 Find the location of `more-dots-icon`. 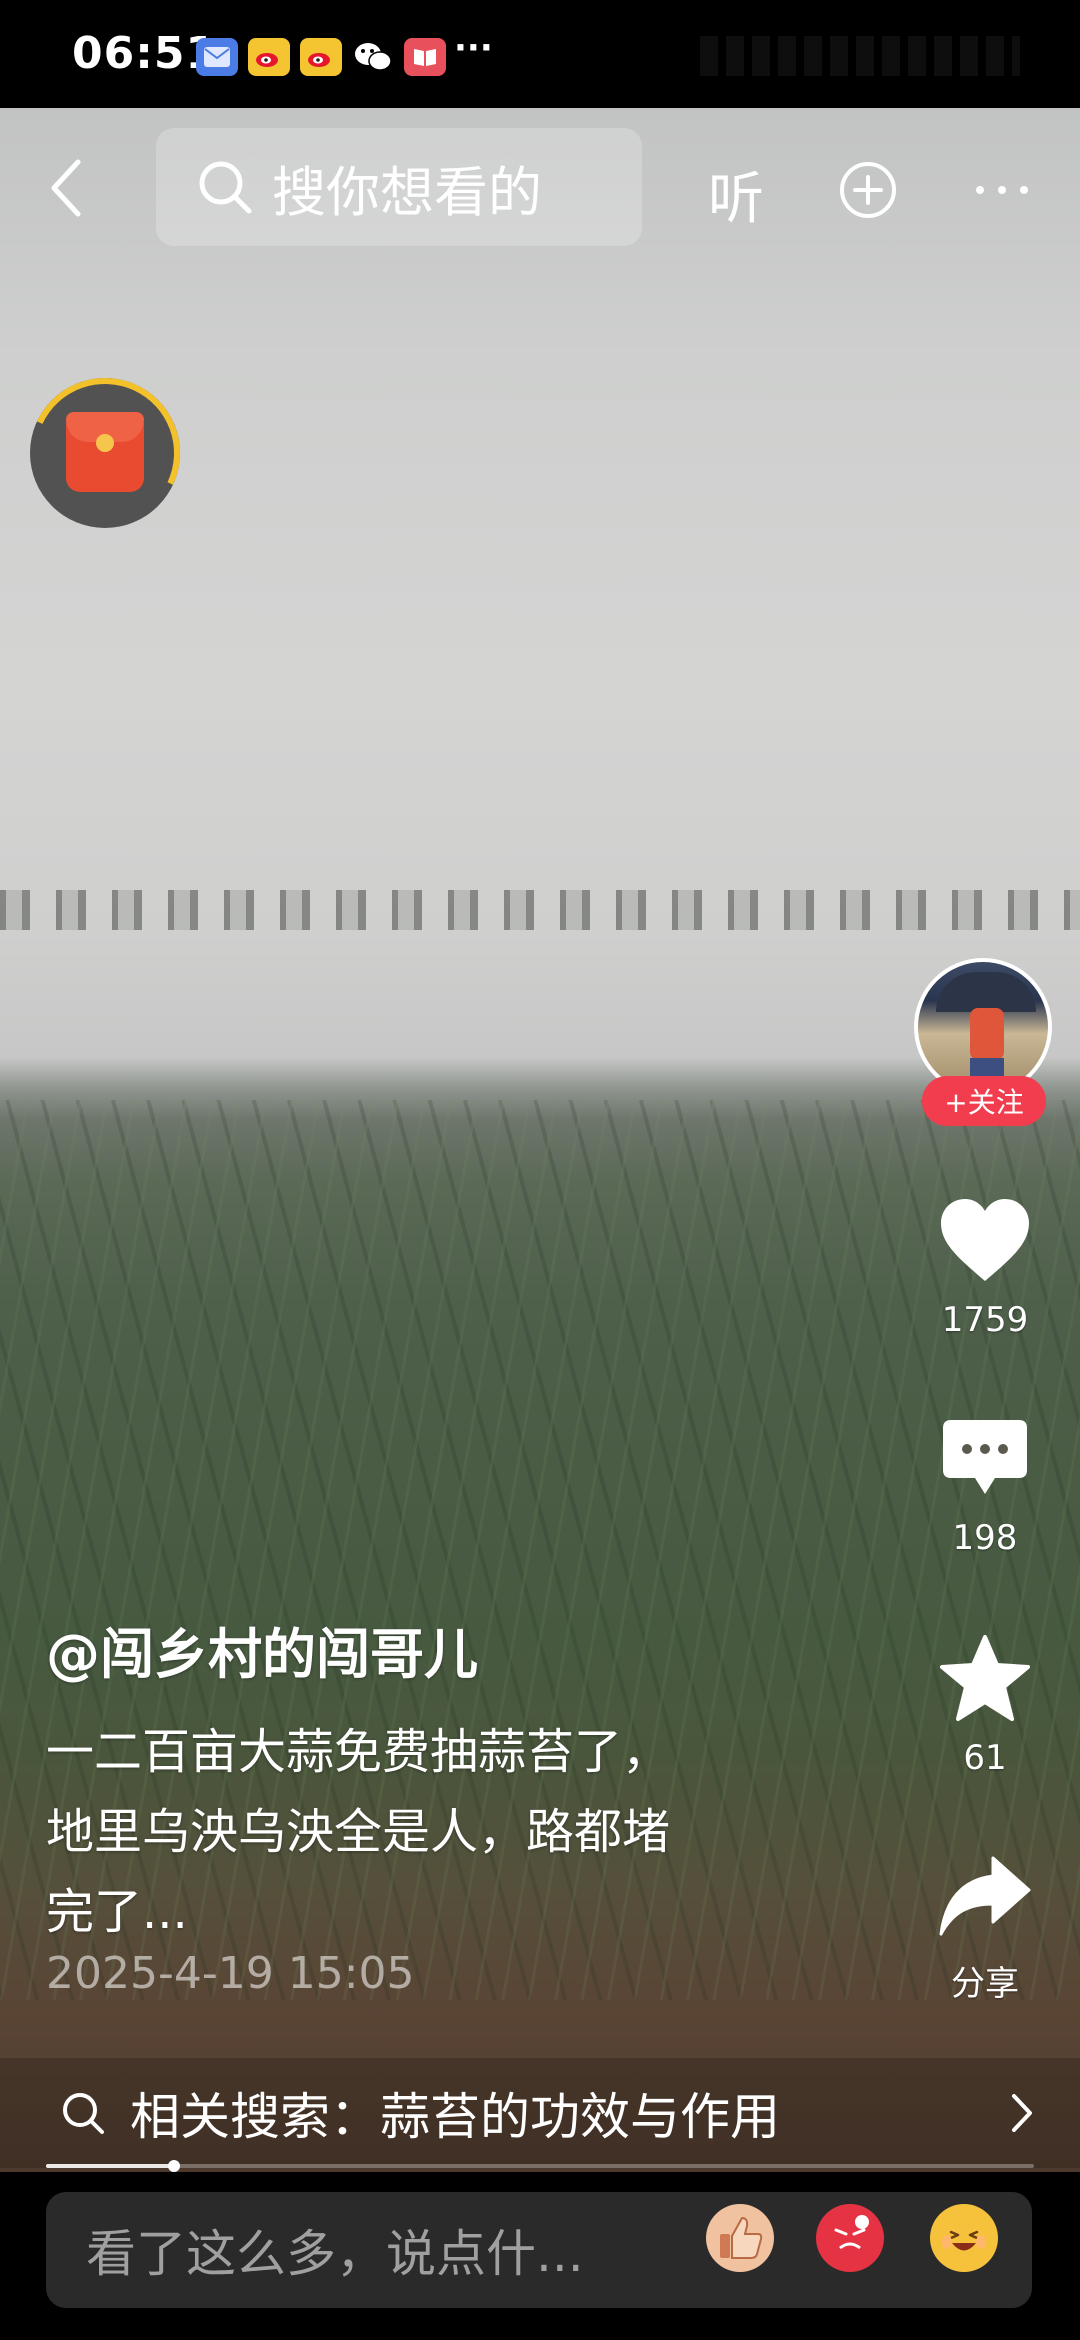

more-dots-icon is located at coordinates (1002, 190).